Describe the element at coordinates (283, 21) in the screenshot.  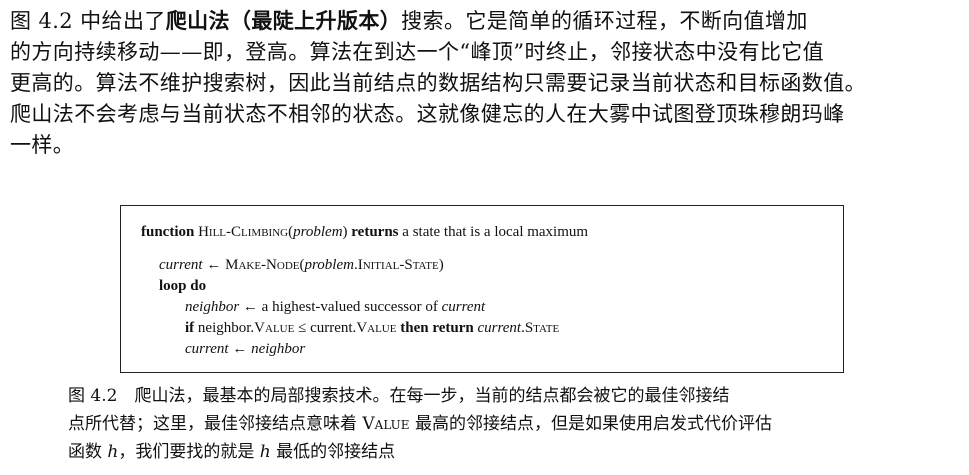
I see `paragraph-bold-term: 爬山法（最陡上升版本）` at that location.